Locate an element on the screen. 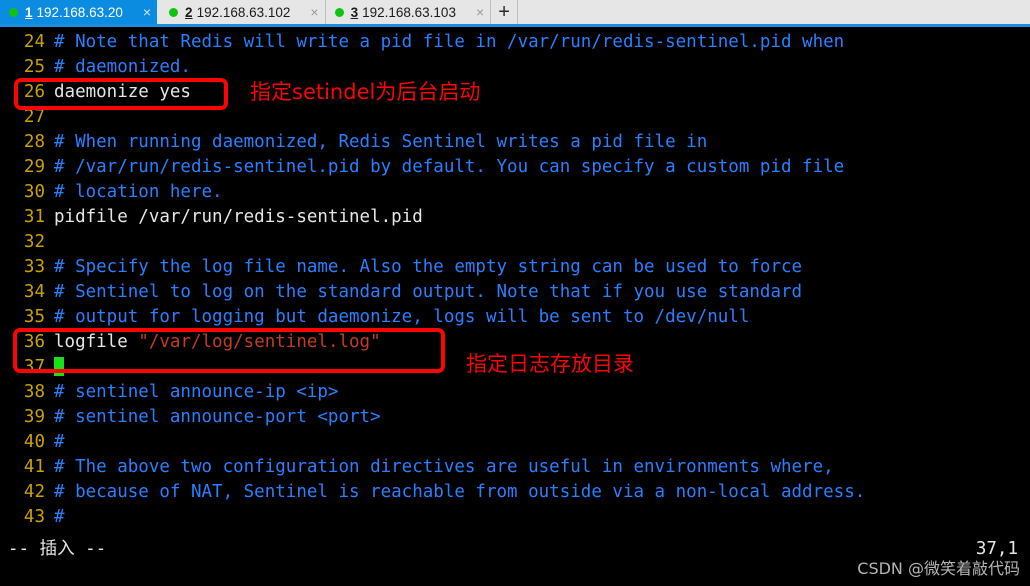  tab-index-1: 1 is located at coordinates (29, 12).